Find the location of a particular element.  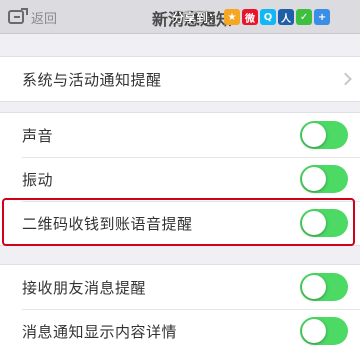

more-share-icon: + is located at coordinates (322, 17).